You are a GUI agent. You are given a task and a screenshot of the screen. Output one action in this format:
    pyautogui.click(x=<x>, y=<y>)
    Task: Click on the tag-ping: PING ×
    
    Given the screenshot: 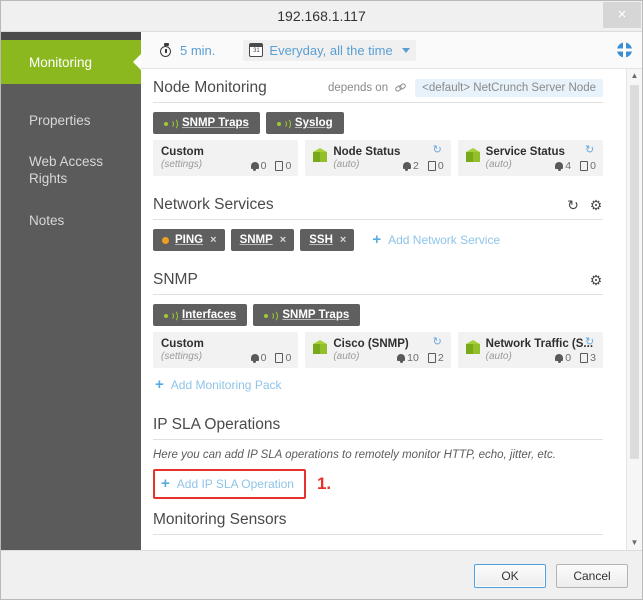 What is the action you would take?
    pyautogui.click(x=189, y=240)
    